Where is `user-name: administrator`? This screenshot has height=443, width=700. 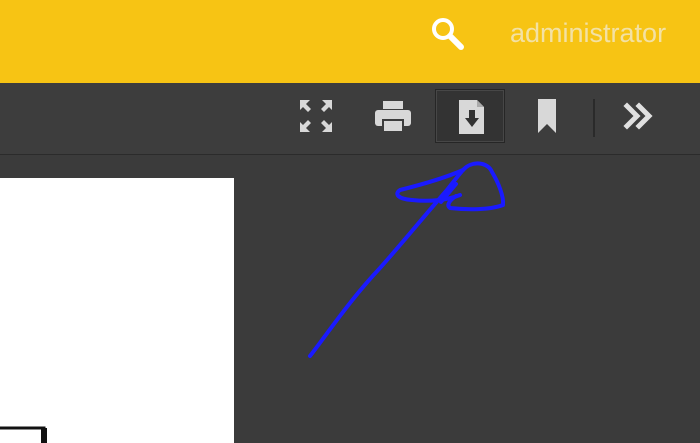 user-name: administrator is located at coordinates (588, 33).